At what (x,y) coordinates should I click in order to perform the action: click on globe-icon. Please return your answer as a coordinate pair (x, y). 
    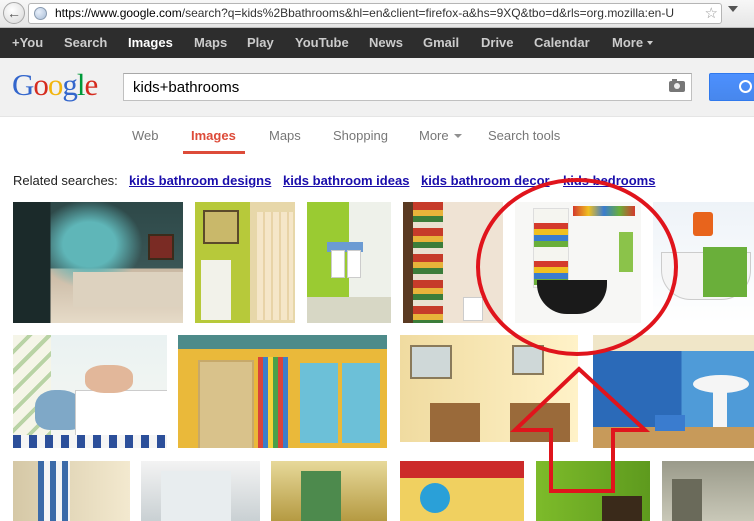
    Looking at the image, I should click on (40, 13).